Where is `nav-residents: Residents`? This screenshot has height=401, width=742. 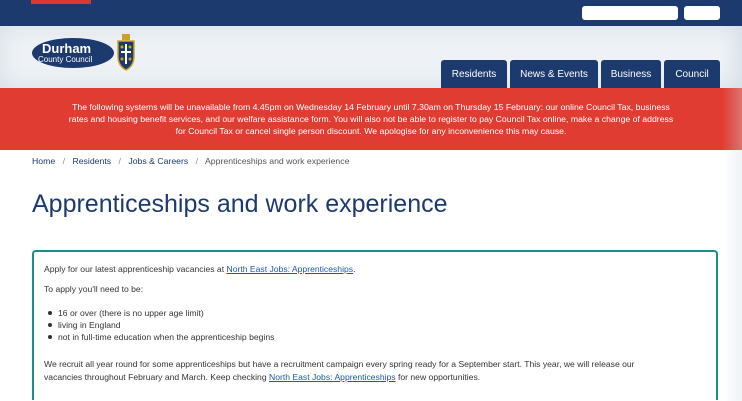
nav-residents: Residents is located at coordinates (474, 74).